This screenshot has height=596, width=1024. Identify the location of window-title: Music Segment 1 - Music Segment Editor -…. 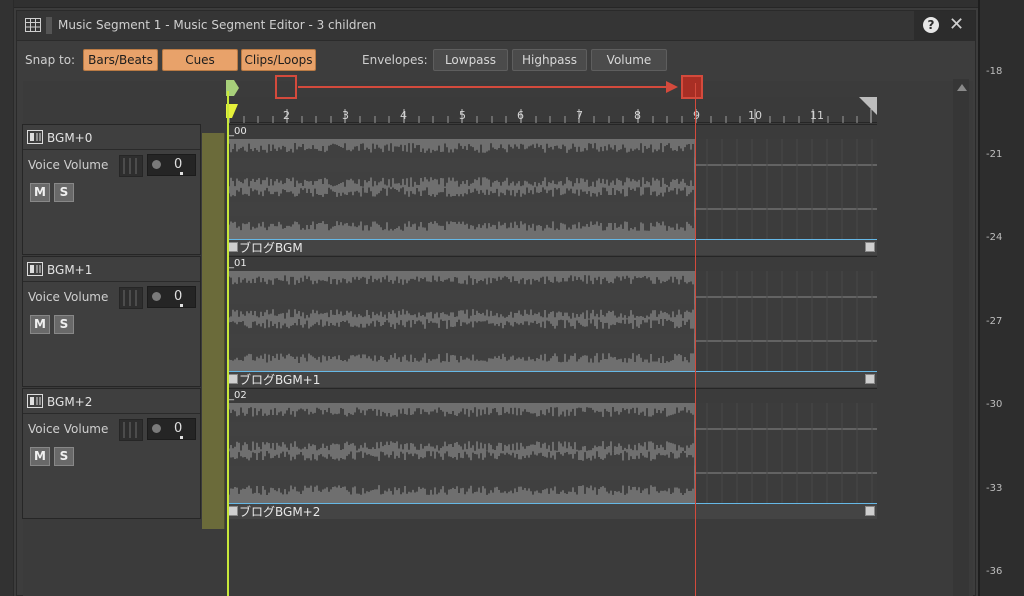
(217, 25).